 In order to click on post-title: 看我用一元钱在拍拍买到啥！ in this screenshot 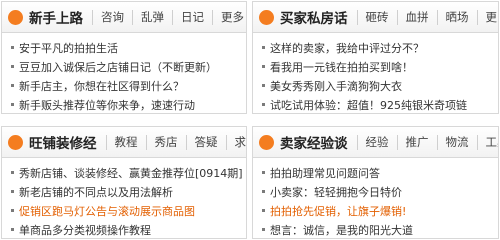, I will do `click(341, 67)`.